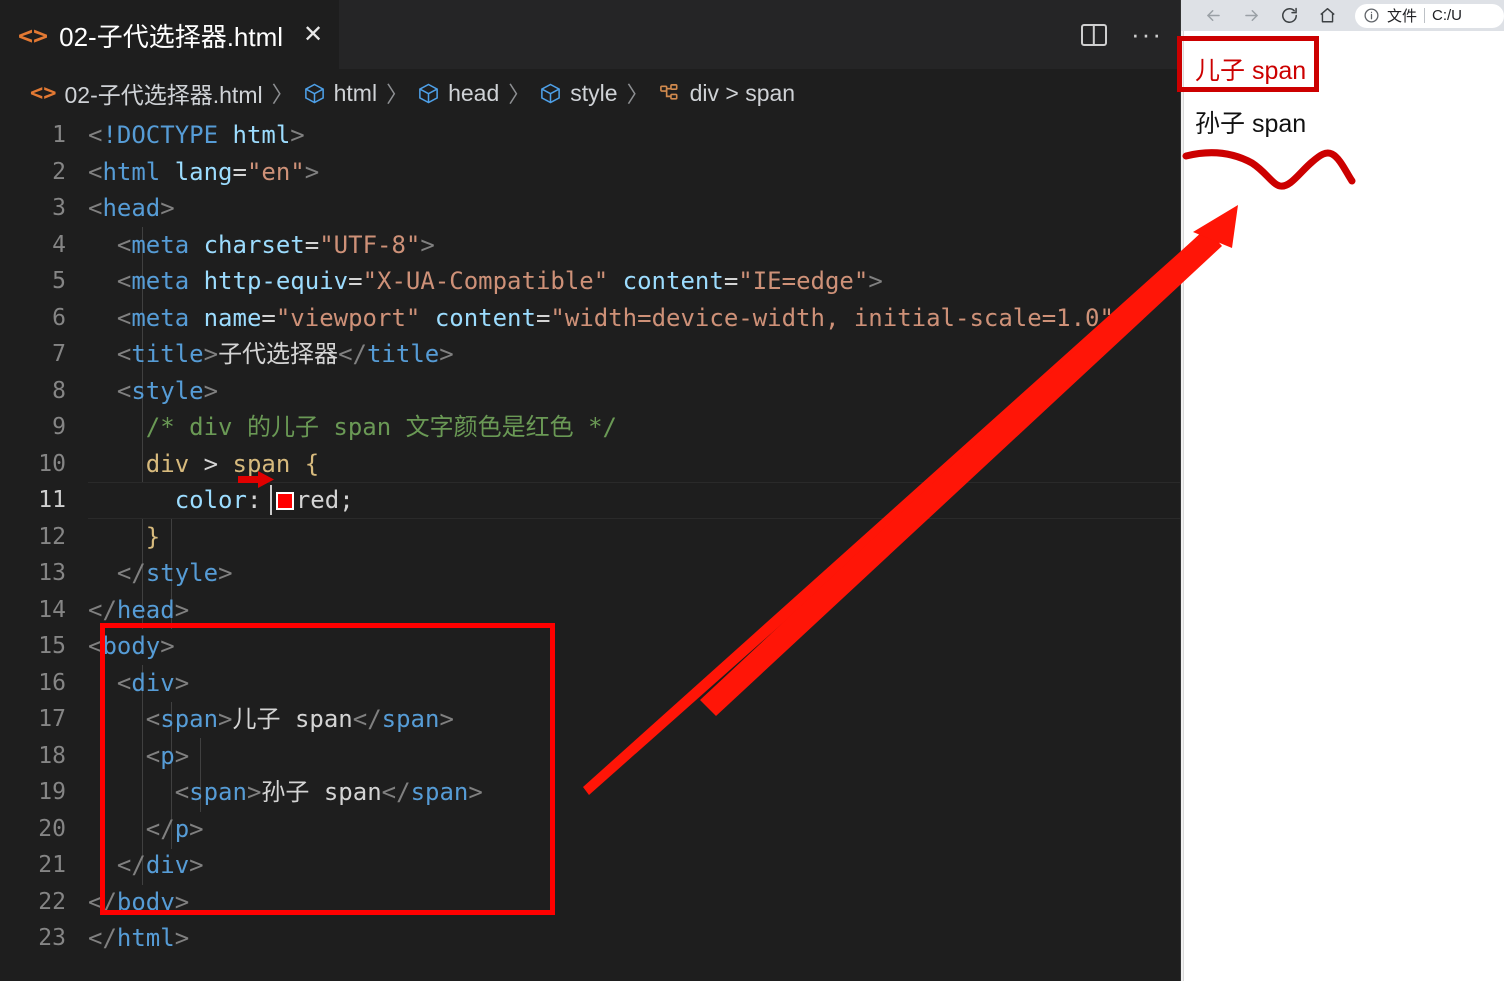 The image size is (1504, 981). What do you see at coordinates (52, 792) in the screenshot?
I see `line-number: 19` at bounding box center [52, 792].